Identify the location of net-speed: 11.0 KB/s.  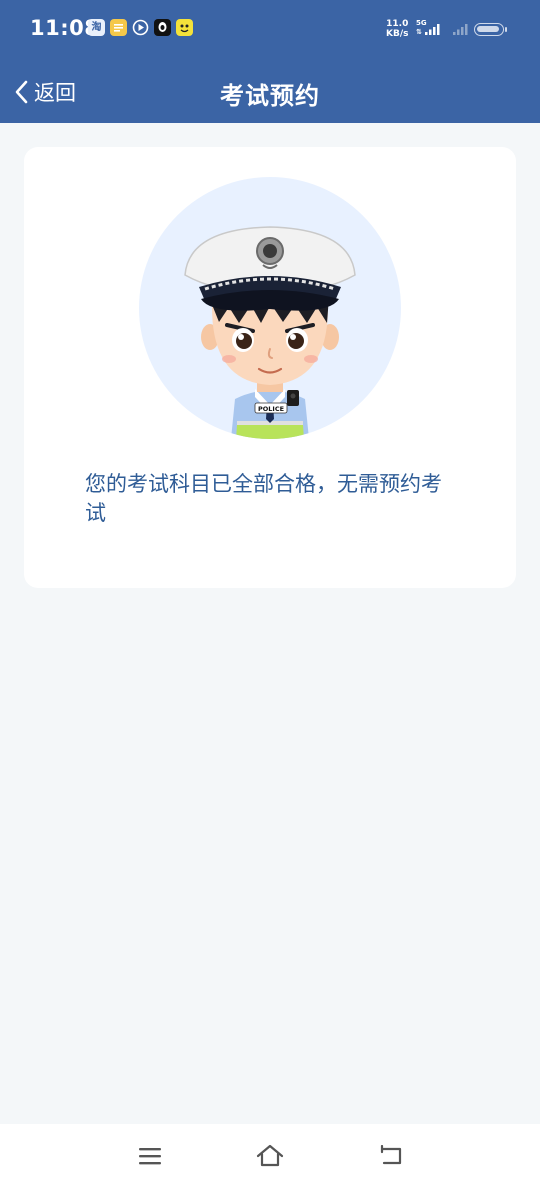
(397, 29).